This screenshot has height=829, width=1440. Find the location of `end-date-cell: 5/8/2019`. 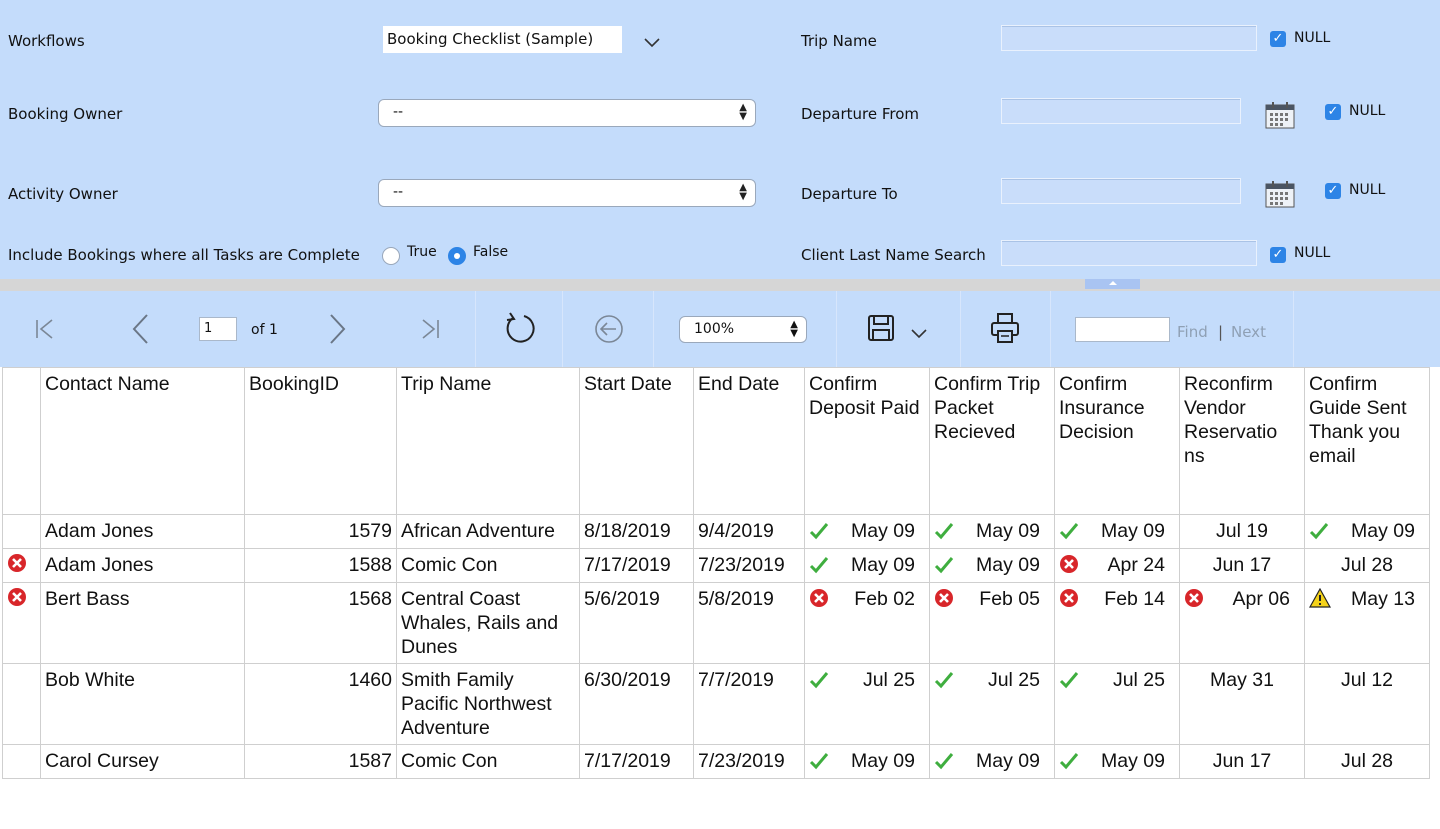

end-date-cell: 5/8/2019 is located at coordinates (749, 623).